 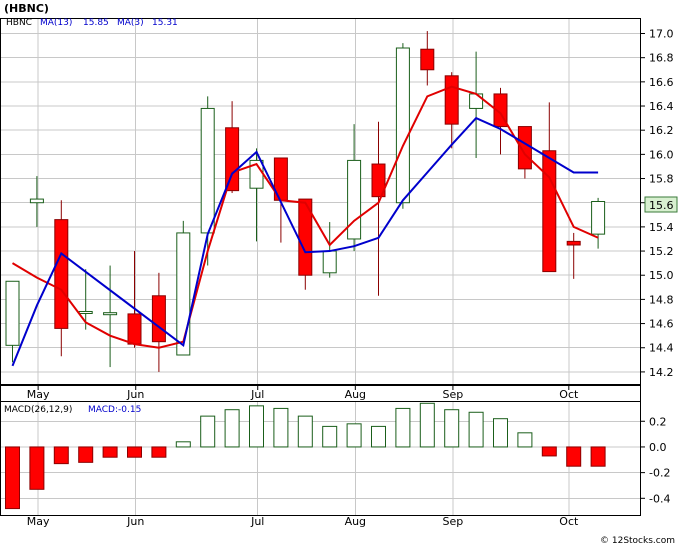 What do you see at coordinates (569, 394) in the screenshot?
I see `month-label: Oct` at bounding box center [569, 394].